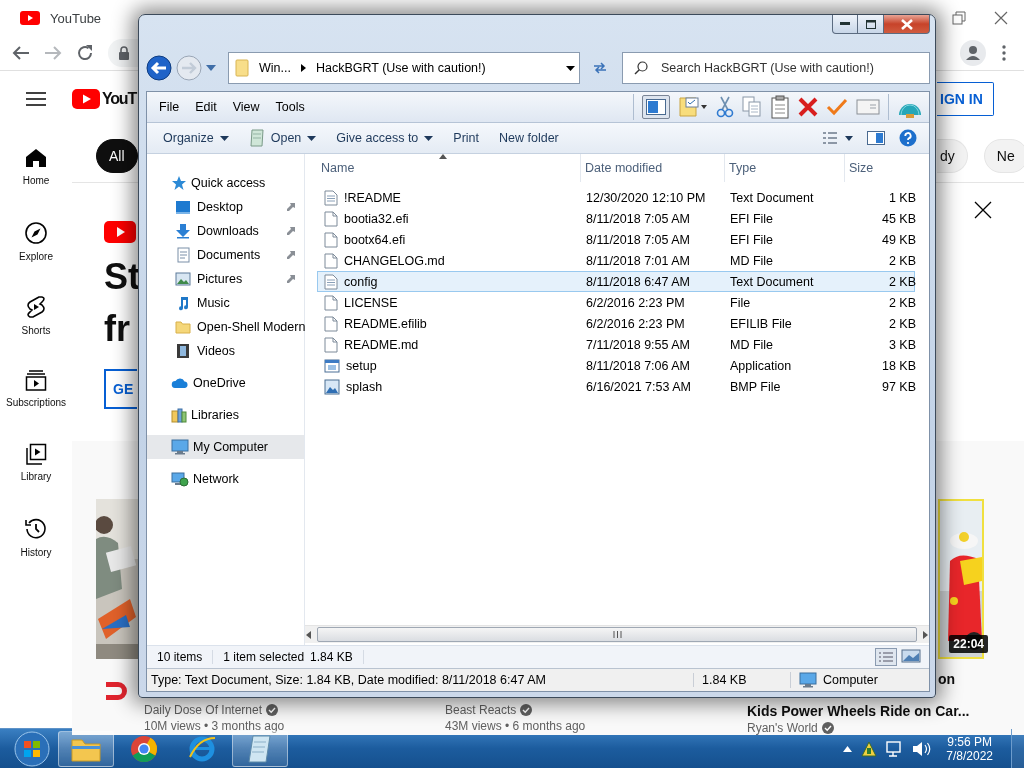 This screenshot has height=768, width=1024. What do you see at coordinates (965, 99) in the screenshot?
I see `sign-in-button: IGN IN` at bounding box center [965, 99].